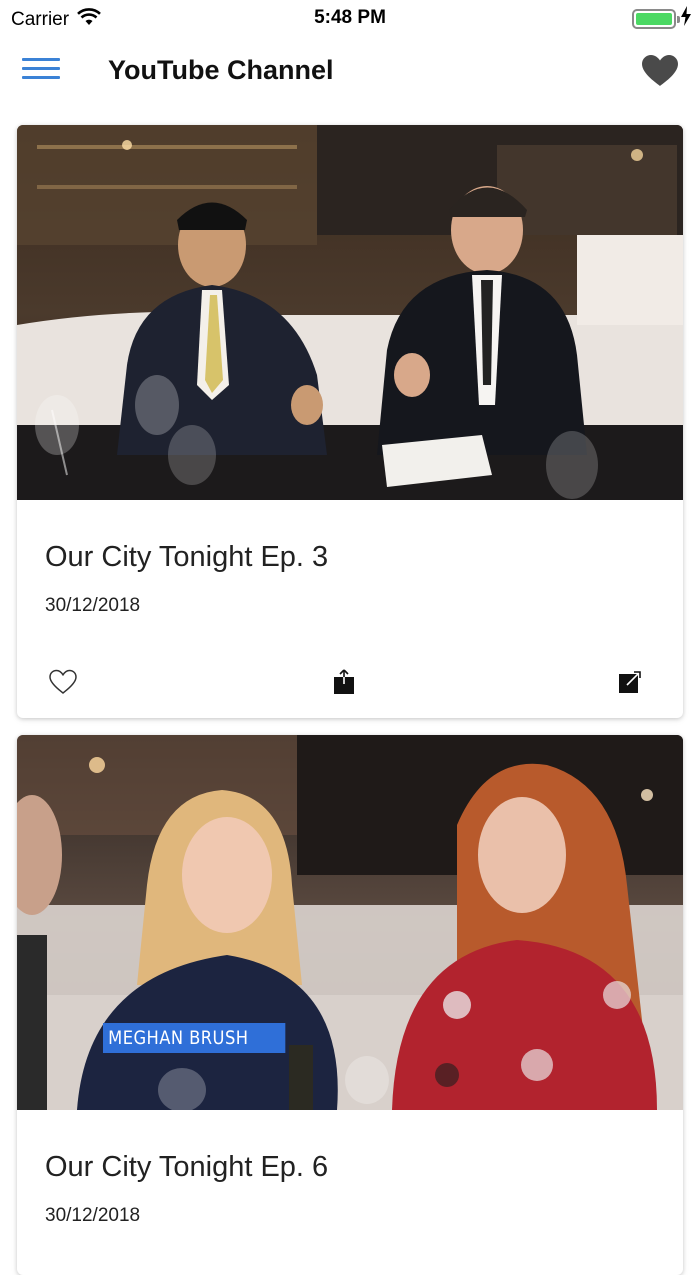  I want to click on clock: 5:48 PM, so click(350, 17).